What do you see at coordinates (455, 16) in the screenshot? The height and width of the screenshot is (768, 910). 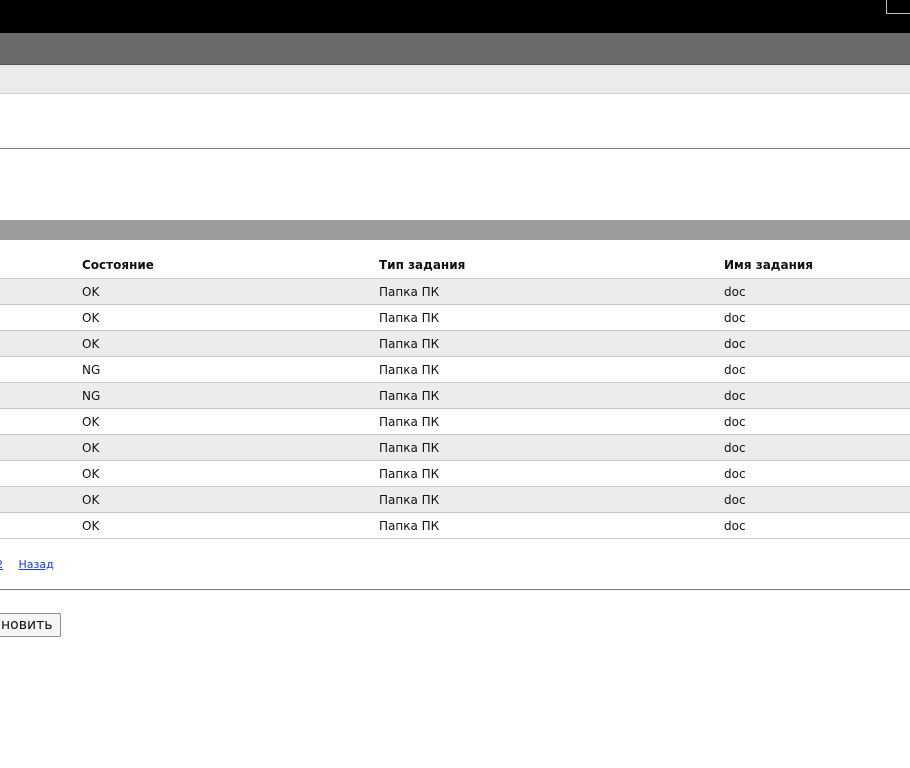 I see `top-header-bar` at bounding box center [455, 16].